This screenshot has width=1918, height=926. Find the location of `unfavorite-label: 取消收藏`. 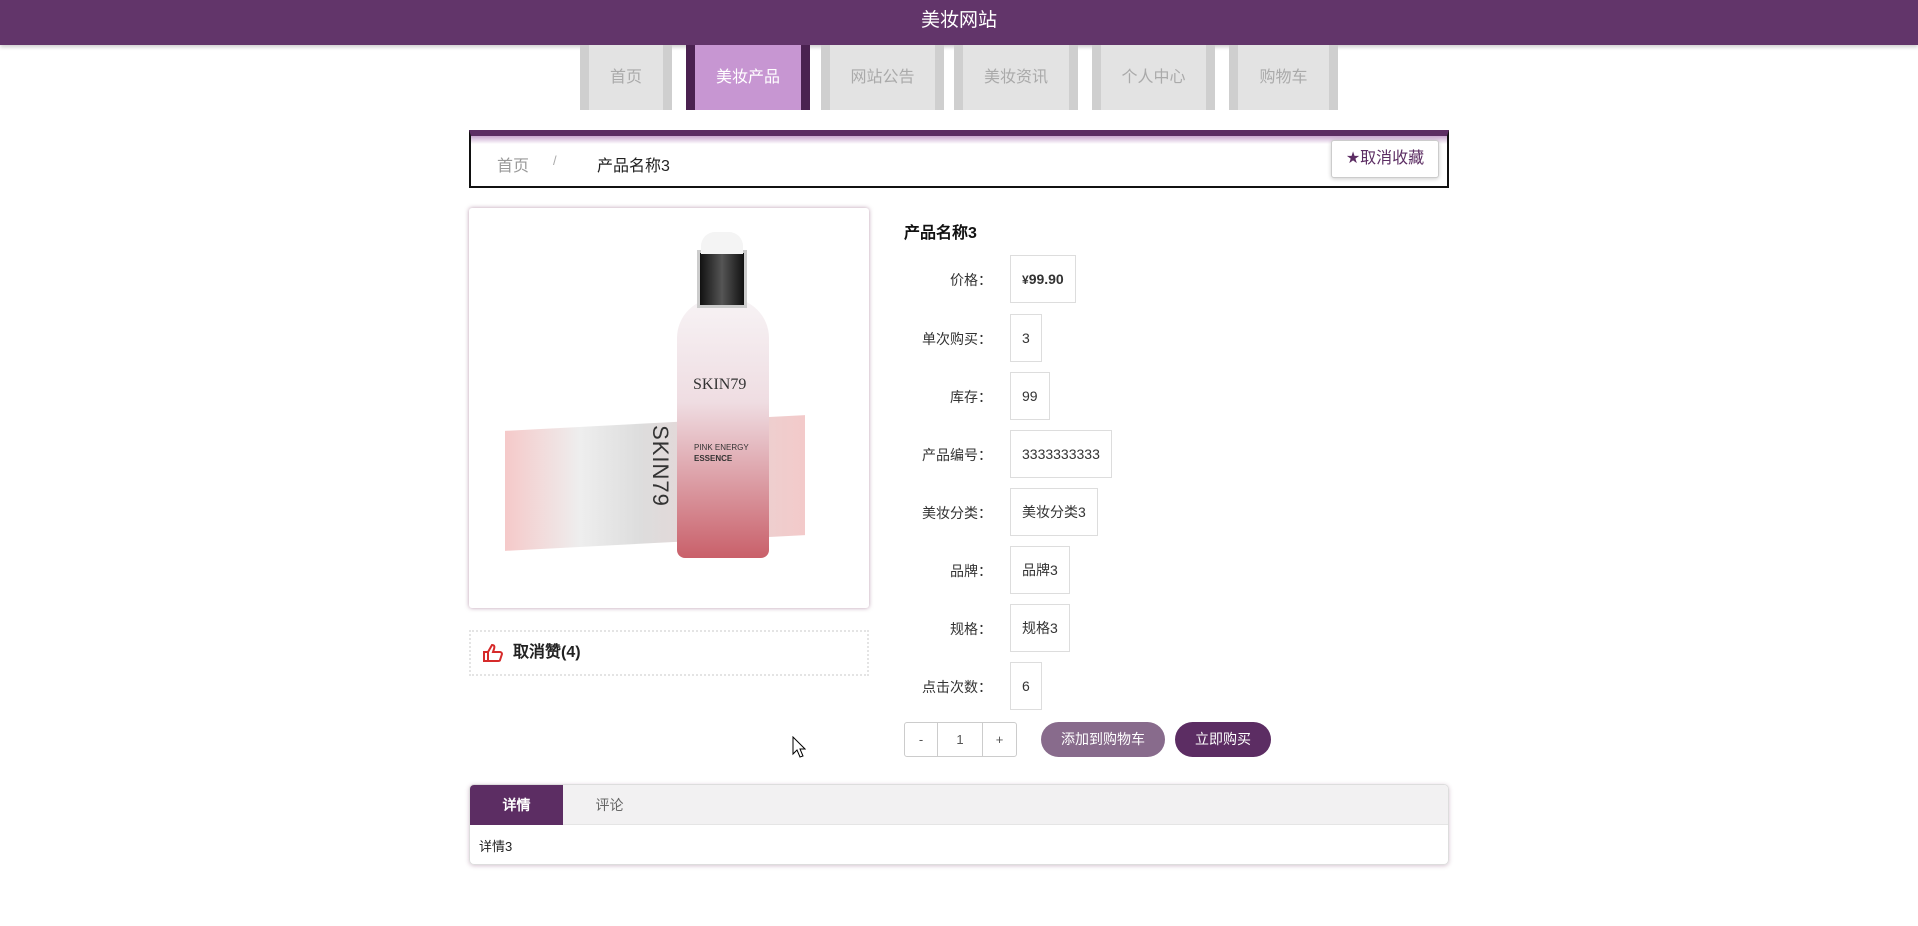

unfavorite-label: 取消收藏 is located at coordinates (1392, 158).